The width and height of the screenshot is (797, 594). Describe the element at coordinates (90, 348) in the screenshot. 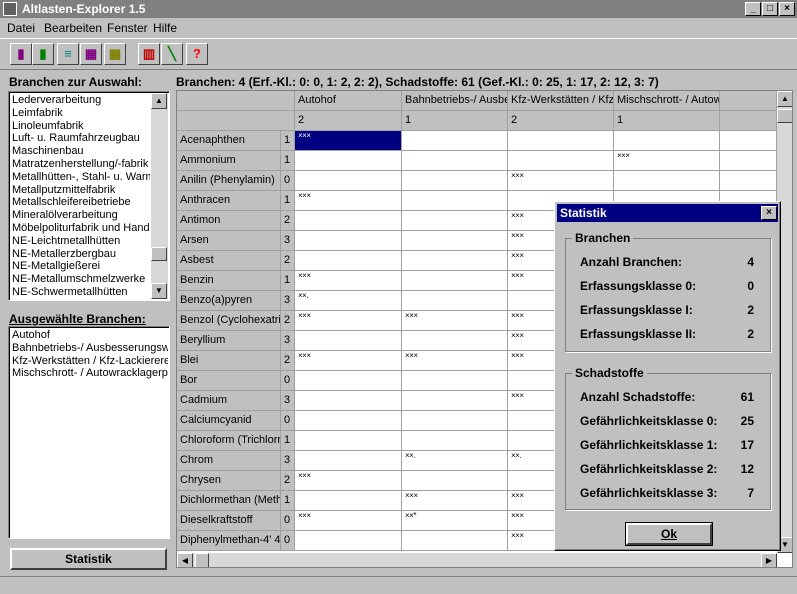

I see `list-item: Bahnbetriebs-/ Ausbesserungswe` at that location.